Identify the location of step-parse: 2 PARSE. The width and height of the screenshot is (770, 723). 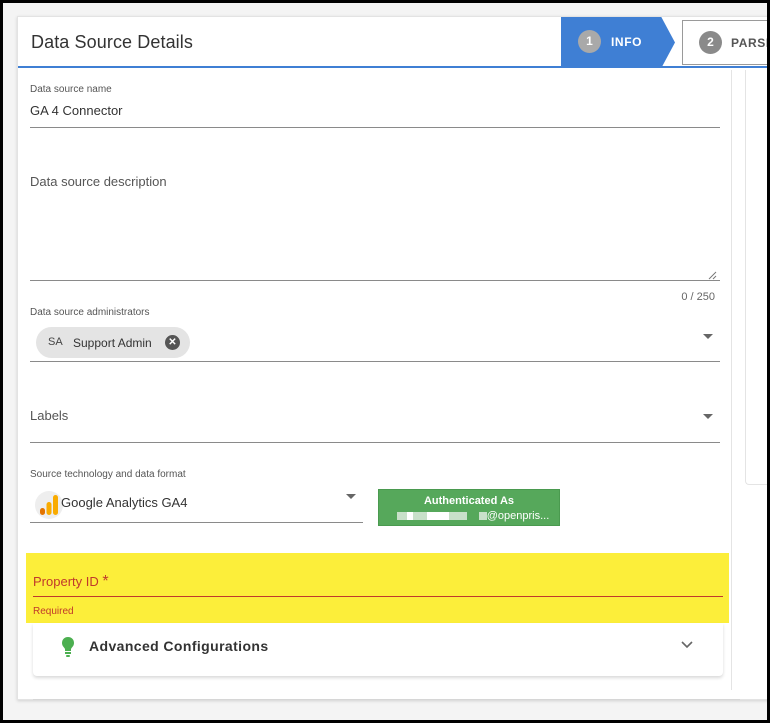
(724, 42).